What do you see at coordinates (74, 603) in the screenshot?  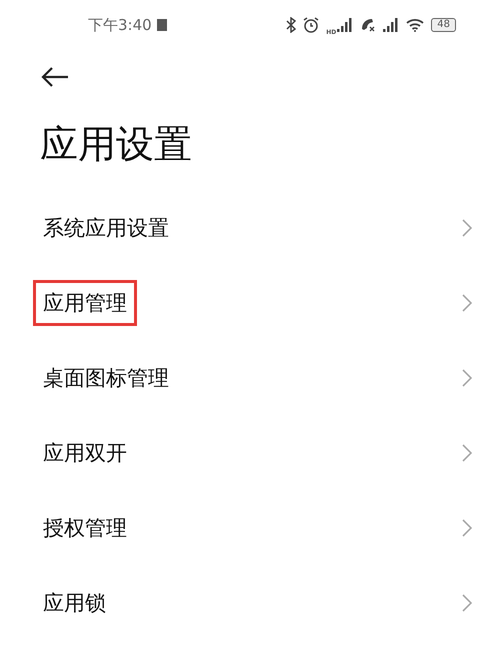 I see `menu-item: 应用锁` at bounding box center [74, 603].